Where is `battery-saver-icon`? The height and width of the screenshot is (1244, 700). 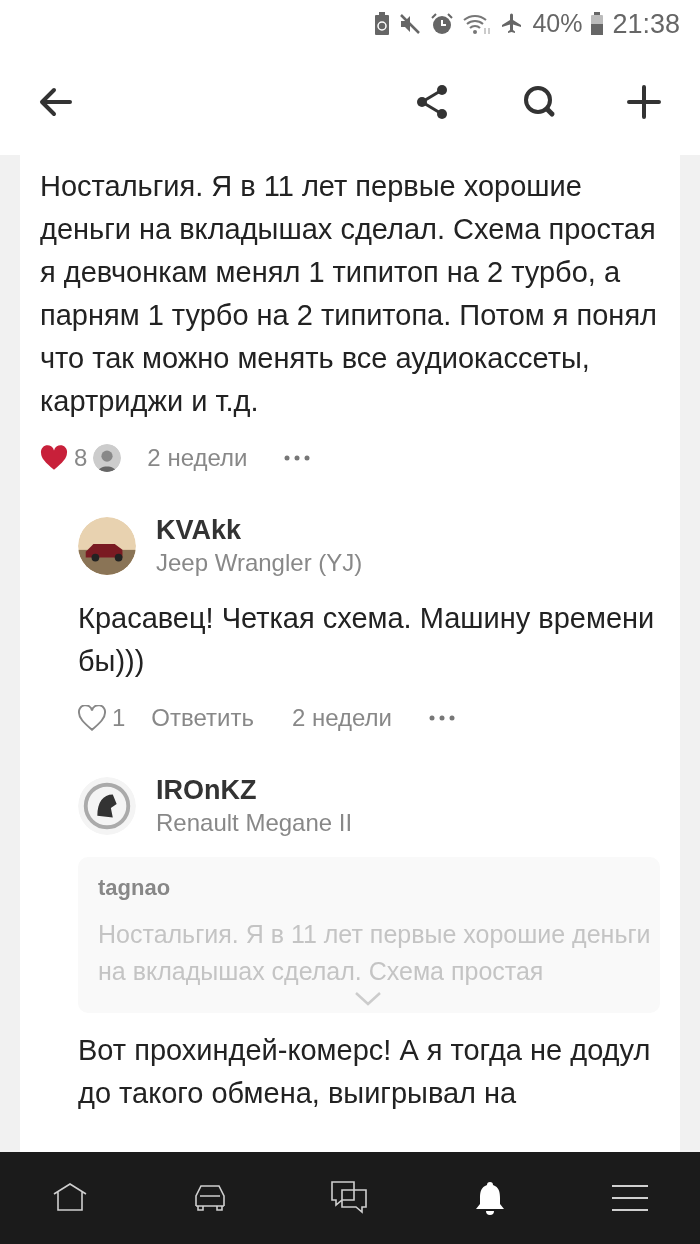 battery-saver-icon is located at coordinates (382, 24).